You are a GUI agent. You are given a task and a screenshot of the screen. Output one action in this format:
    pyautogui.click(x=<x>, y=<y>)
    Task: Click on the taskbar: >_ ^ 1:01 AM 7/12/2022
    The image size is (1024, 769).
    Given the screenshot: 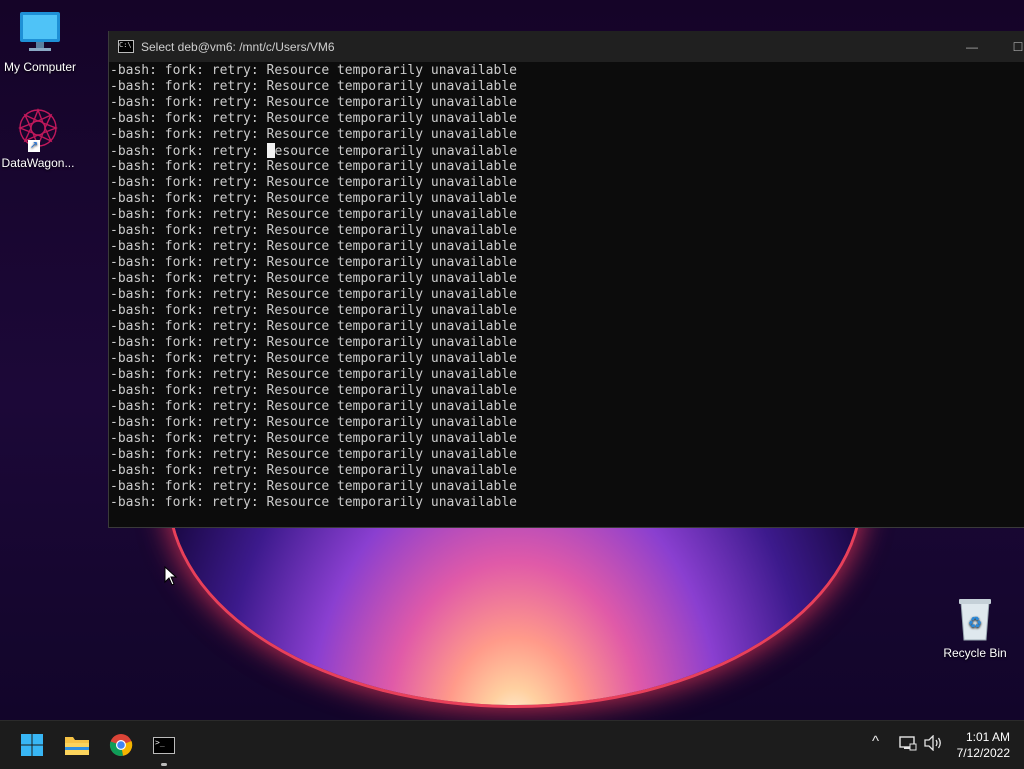 What is the action you would take?
    pyautogui.click(x=512, y=744)
    